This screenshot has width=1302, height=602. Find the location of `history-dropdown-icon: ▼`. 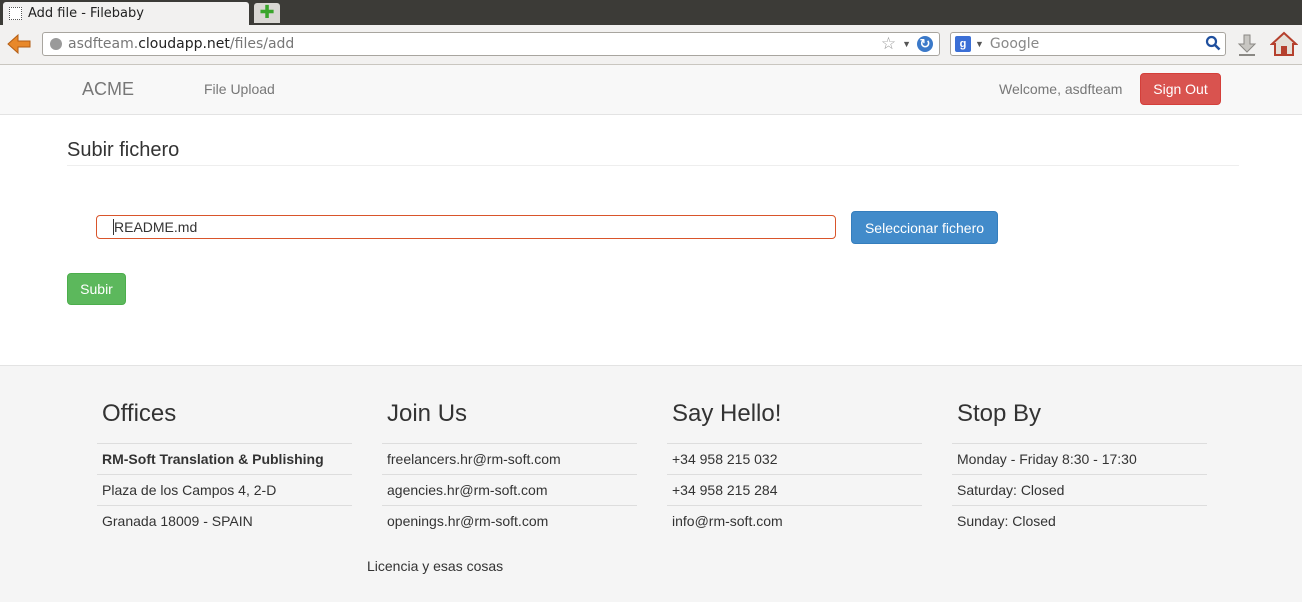

history-dropdown-icon: ▼ is located at coordinates (906, 44).